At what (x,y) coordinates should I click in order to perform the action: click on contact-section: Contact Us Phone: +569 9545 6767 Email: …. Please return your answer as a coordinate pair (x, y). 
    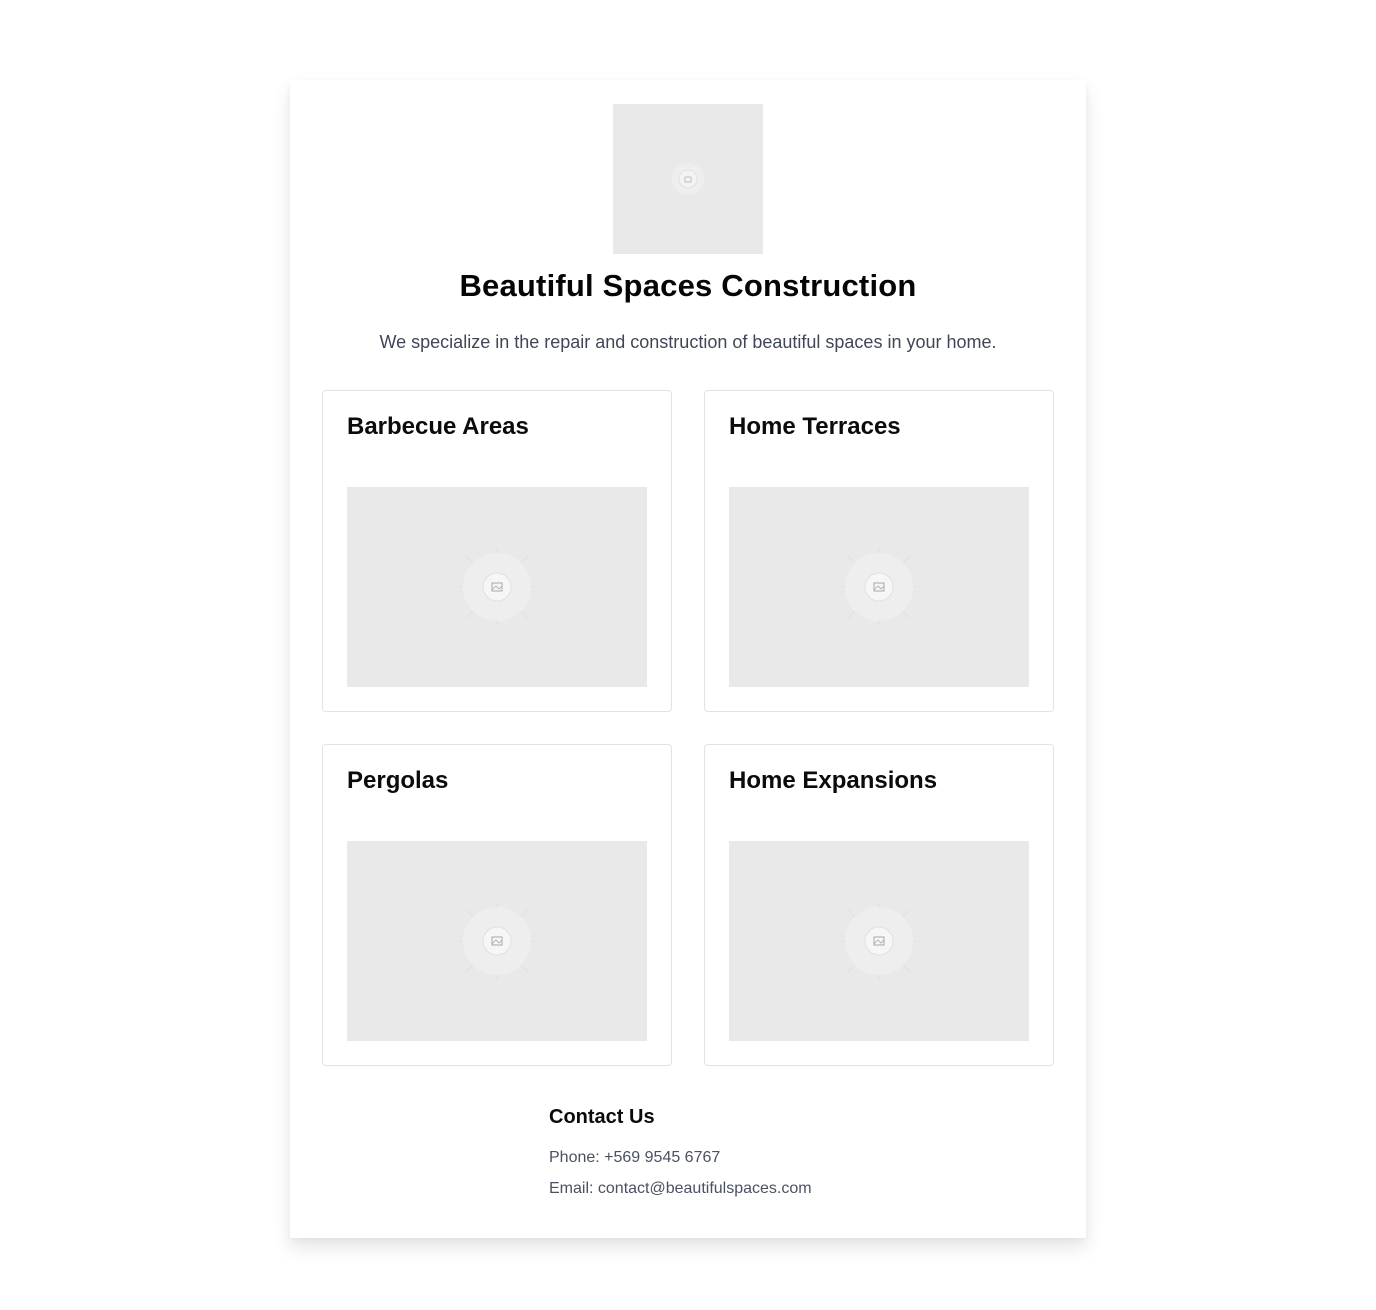
    Looking at the image, I should click on (680, 1158).